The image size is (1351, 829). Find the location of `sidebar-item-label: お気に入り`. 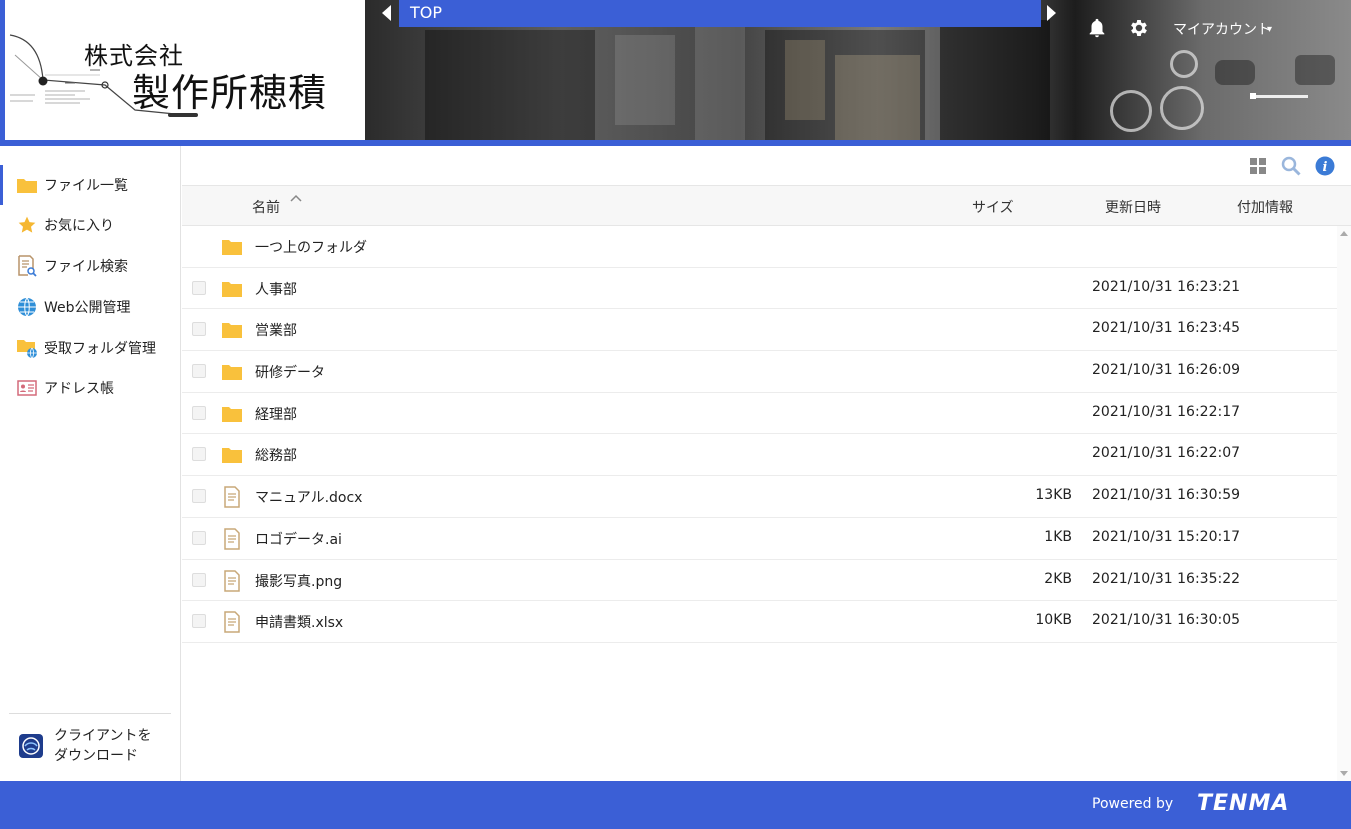

sidebar-item-label: お気に入り is located at coordinates (79, 226).